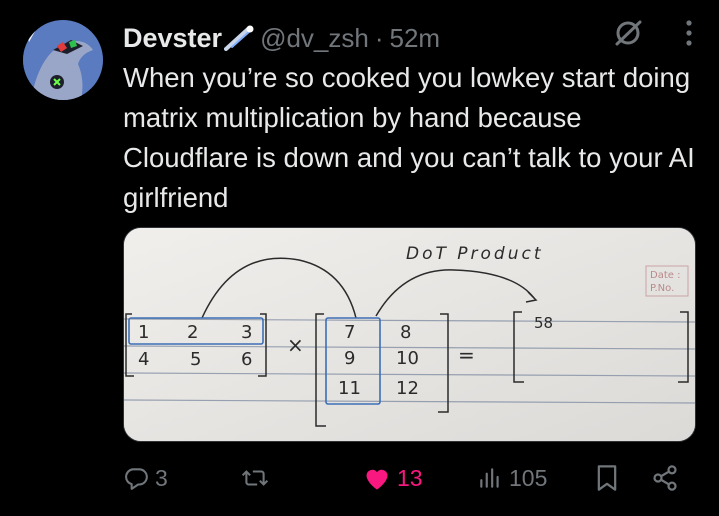  What do you see at coordinates (393, 478) in the screenshot?
I see `like-button: 13` at bounding box center [393, 478].